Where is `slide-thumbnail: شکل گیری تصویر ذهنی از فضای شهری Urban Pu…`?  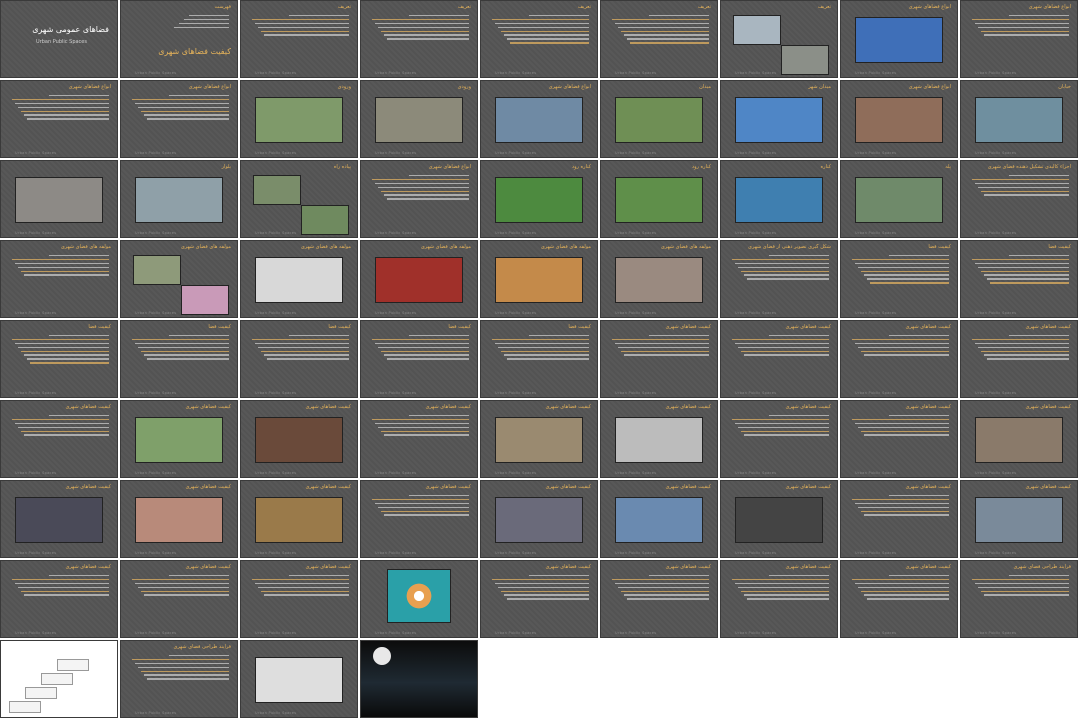 slide-thumbnail: شکل گیری تصویر ذهنی از فضای شهری Urban Pu… is located at coordinates (779, 279).